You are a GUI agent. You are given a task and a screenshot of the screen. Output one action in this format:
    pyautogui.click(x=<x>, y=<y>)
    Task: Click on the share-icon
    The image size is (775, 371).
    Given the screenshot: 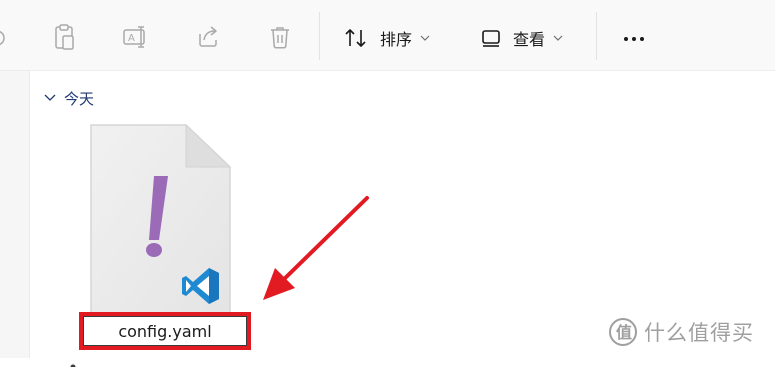 What is the action you would take?
    pyautogui.click(x=208, y=37)
    